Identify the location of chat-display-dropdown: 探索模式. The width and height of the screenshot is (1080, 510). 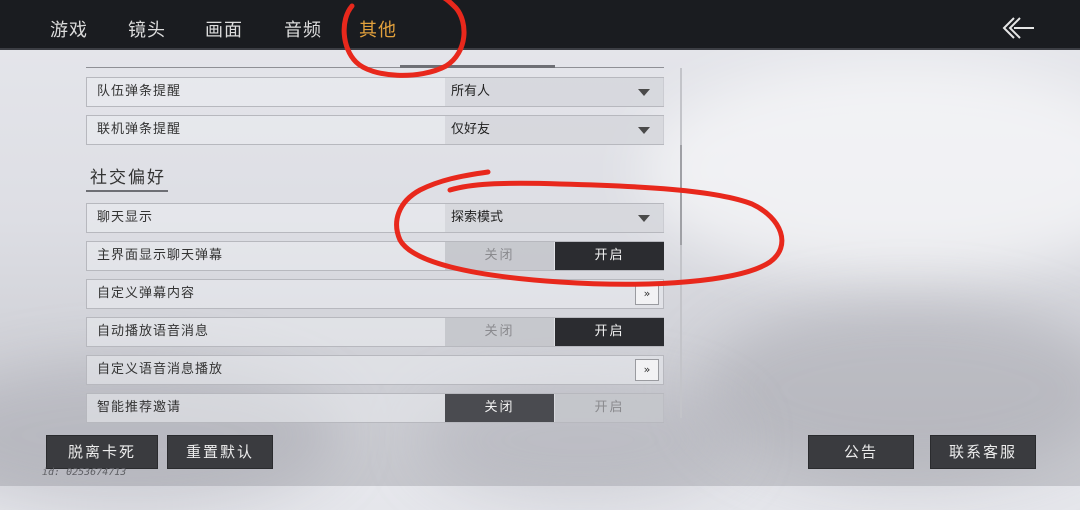
(554, 218).